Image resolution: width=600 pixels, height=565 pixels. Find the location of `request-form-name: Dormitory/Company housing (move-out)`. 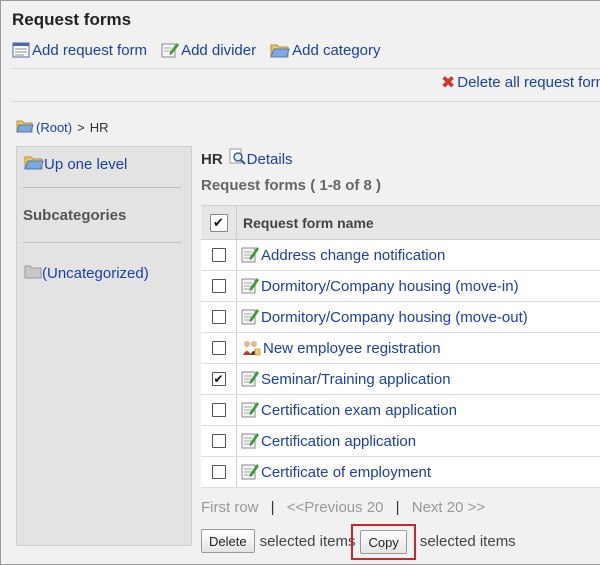

request-form-name: Dormitory/Company housing (move-out) is located at coordinates (394, 317).